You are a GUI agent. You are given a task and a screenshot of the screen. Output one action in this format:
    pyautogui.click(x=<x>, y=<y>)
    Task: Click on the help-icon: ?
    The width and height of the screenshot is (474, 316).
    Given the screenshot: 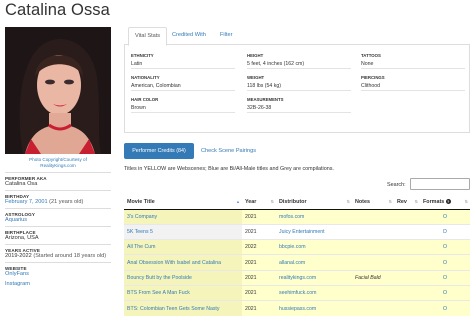 What is the action you would take?
    pyautogui.click(x=448, y=201)
    